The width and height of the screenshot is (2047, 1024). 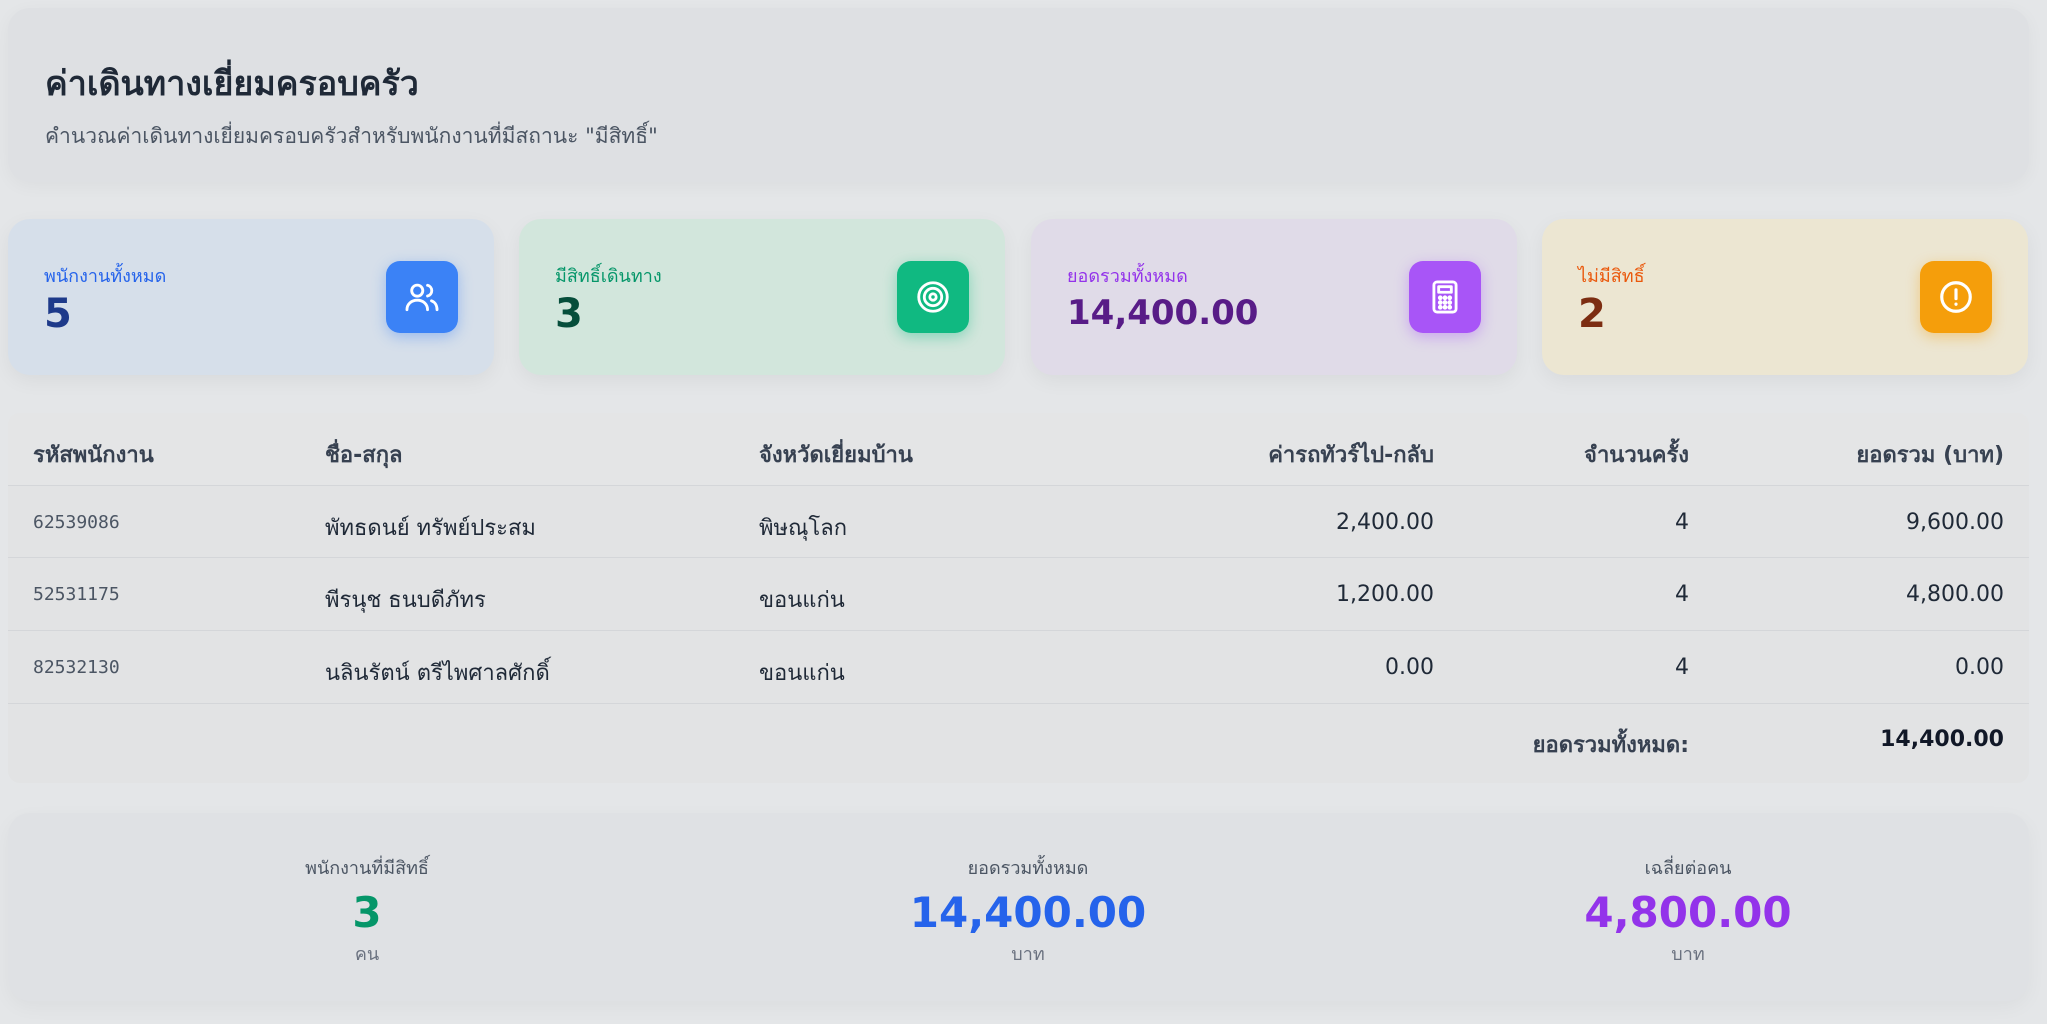 I want to click on bus-fare: 2,400.00, so click(x=1385, y=522).